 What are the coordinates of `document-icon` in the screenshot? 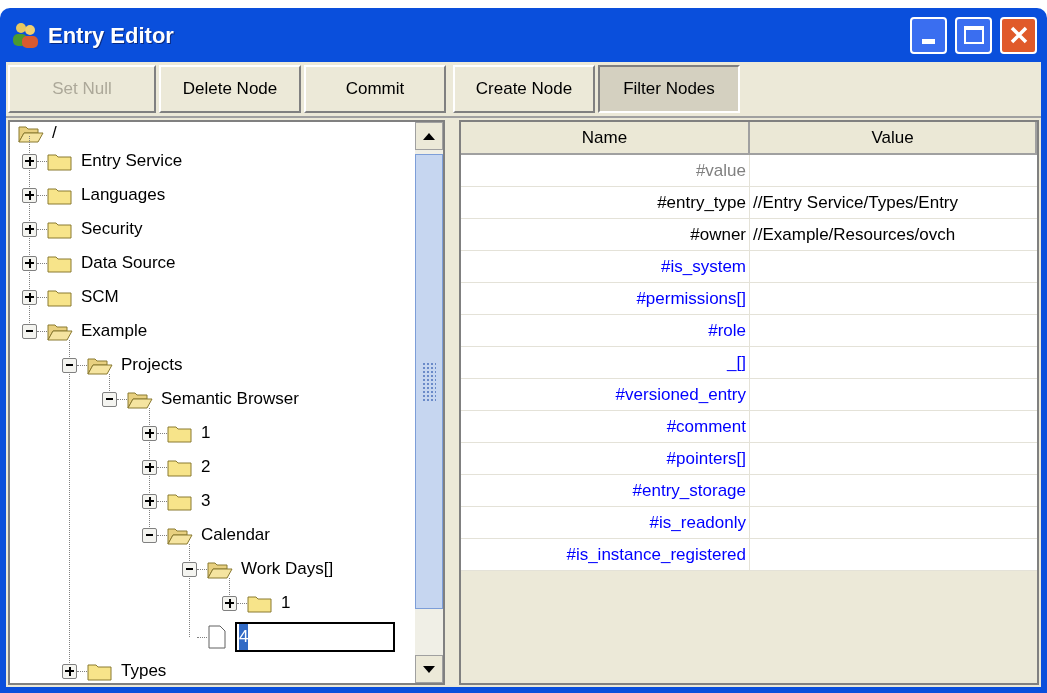 It's located at (217, 637).